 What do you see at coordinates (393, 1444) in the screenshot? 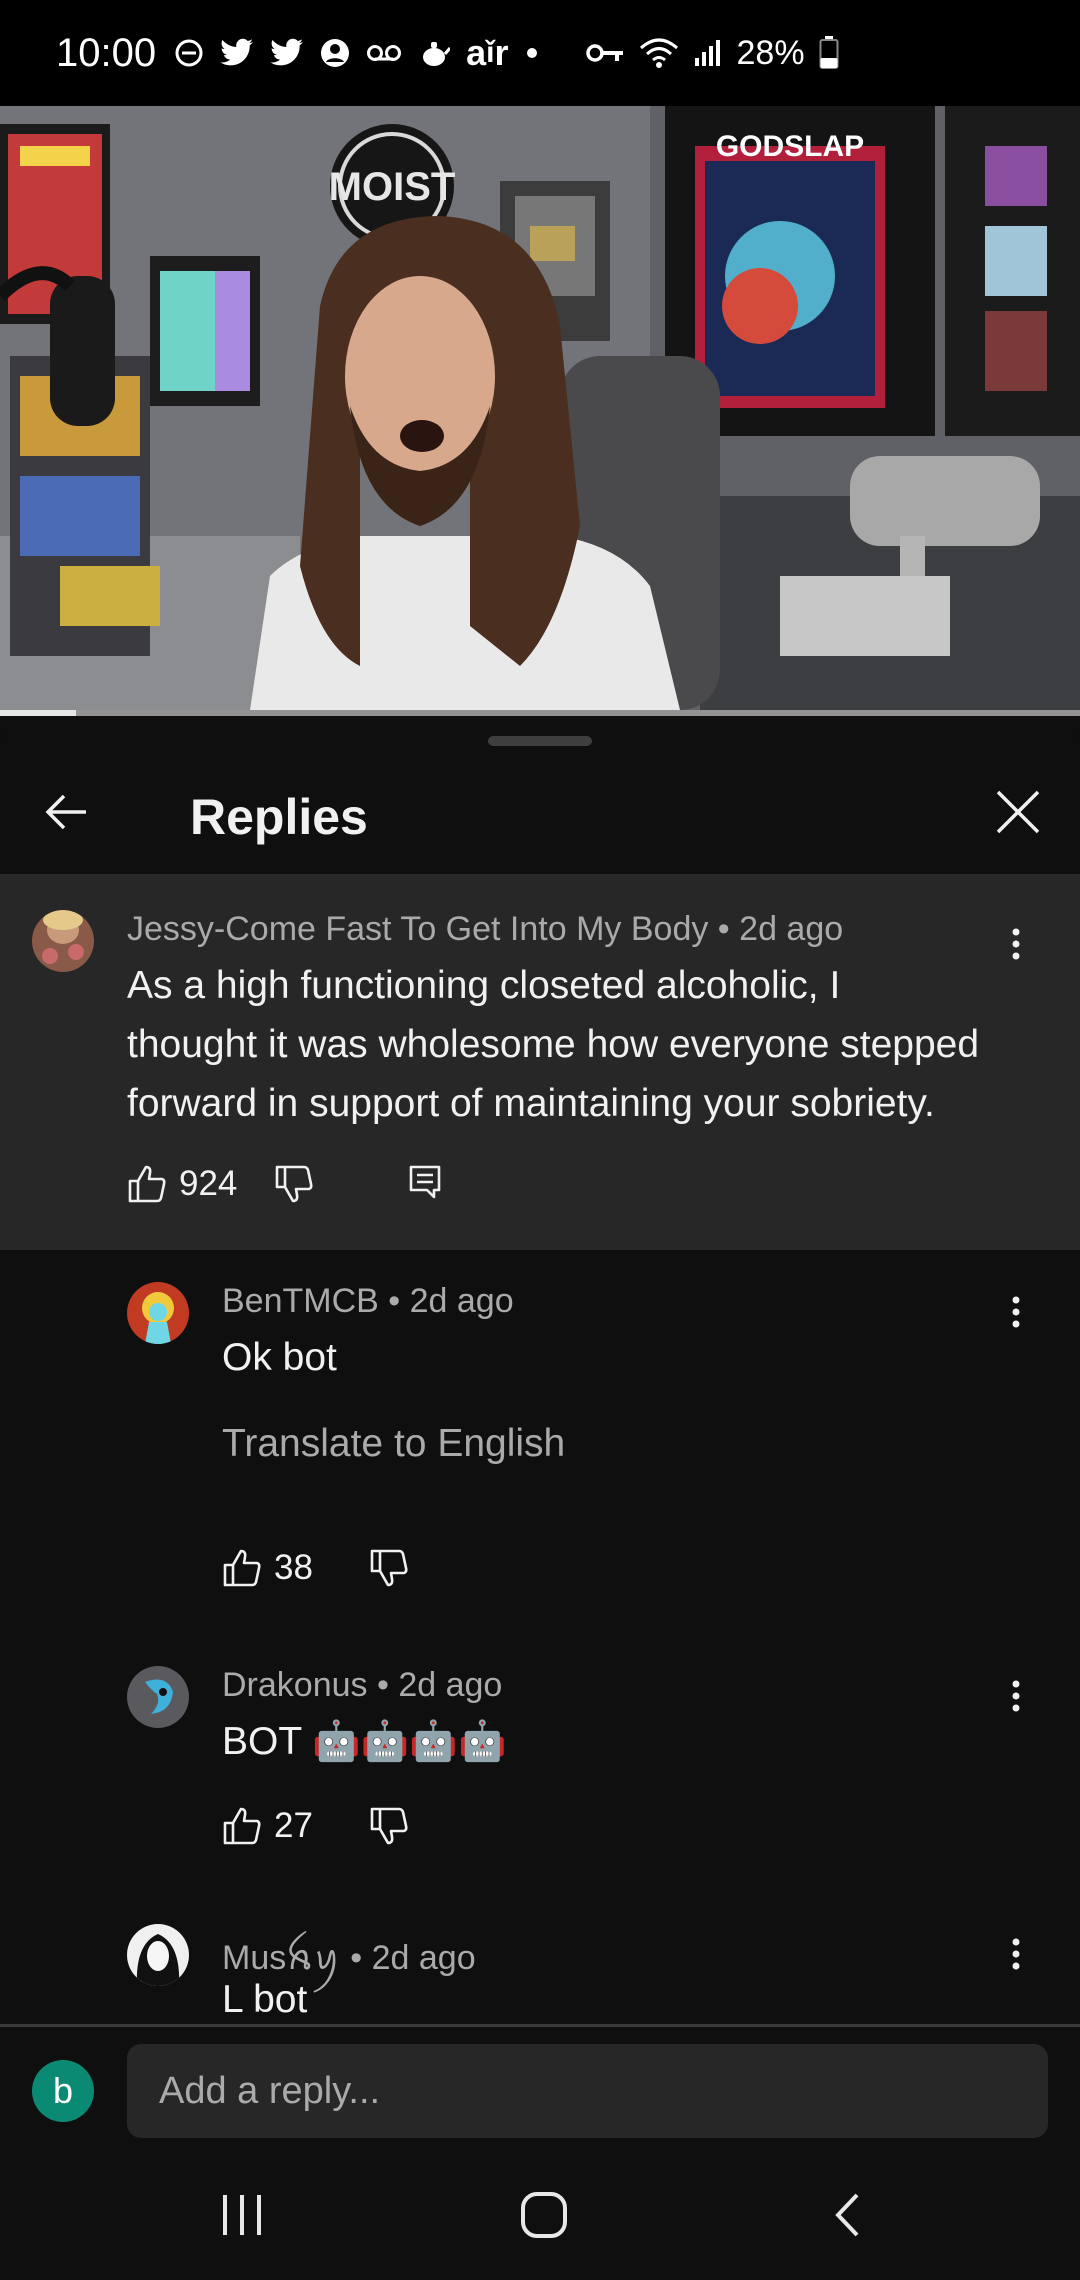
I see `translate-link: Translate to English` at bounding box center [393, 1444].